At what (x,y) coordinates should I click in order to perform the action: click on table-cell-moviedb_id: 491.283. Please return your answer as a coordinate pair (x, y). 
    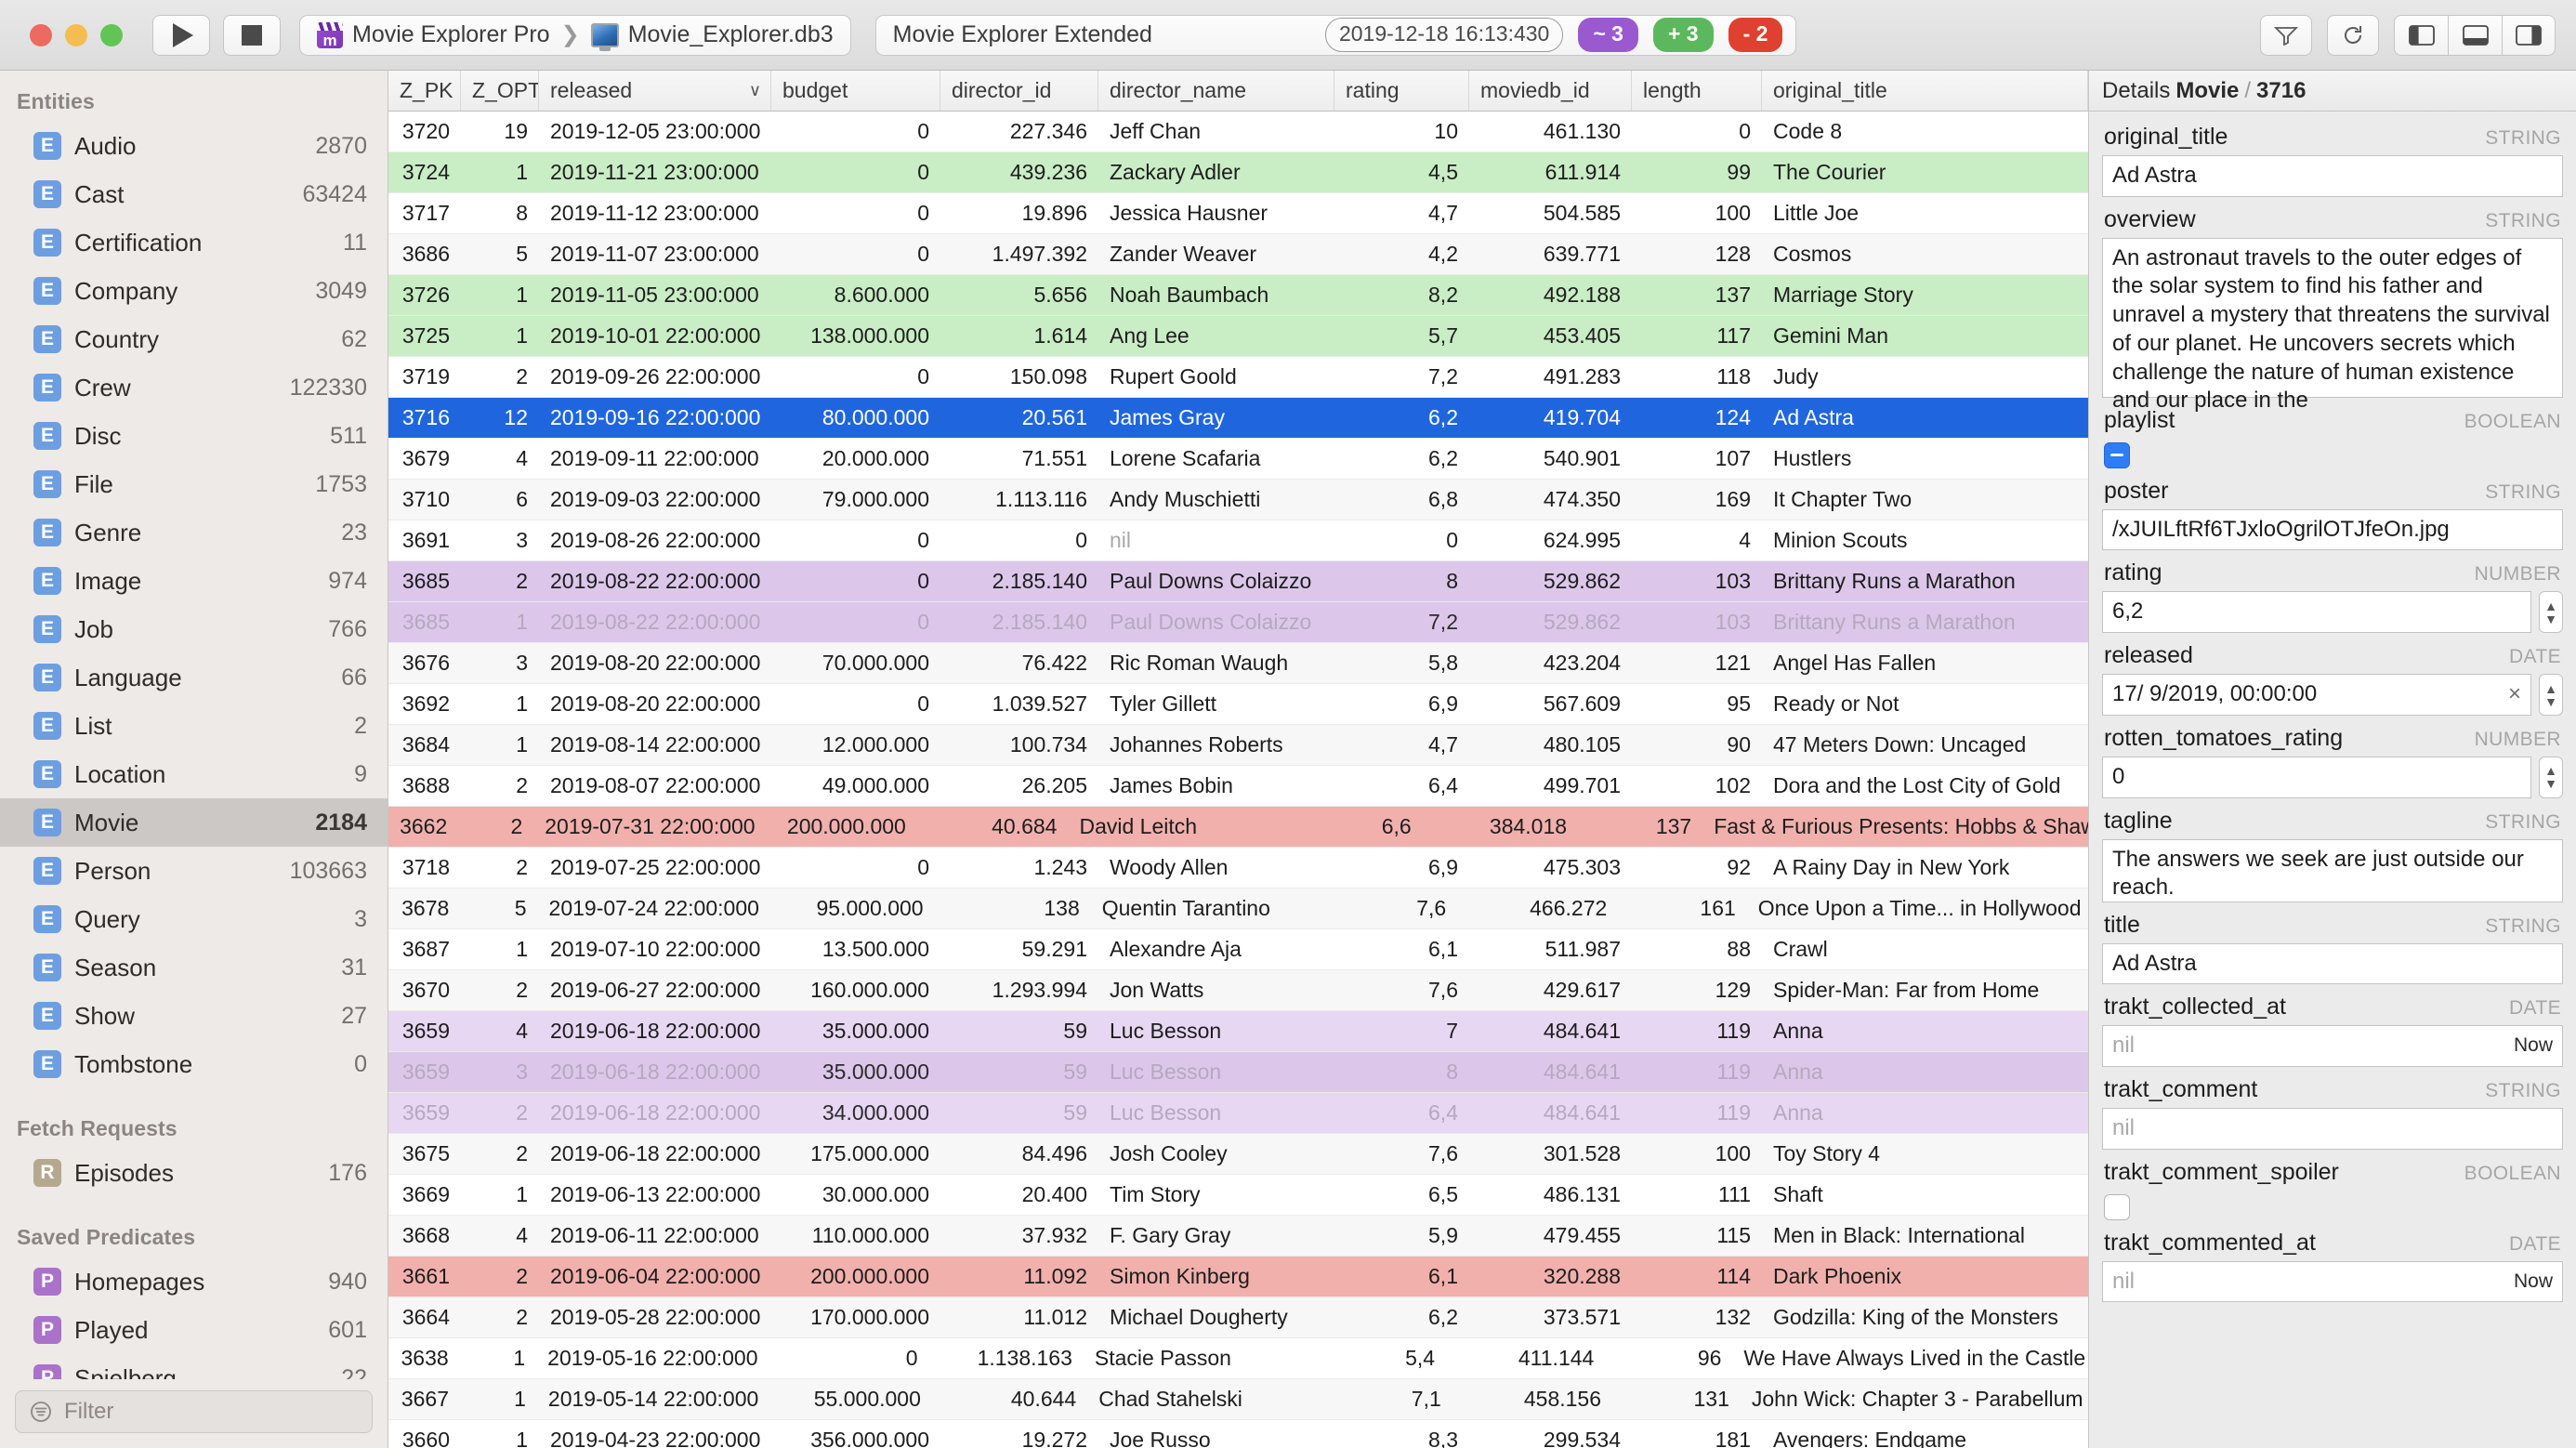
    Looking at the image, I should click on (1550, 377).